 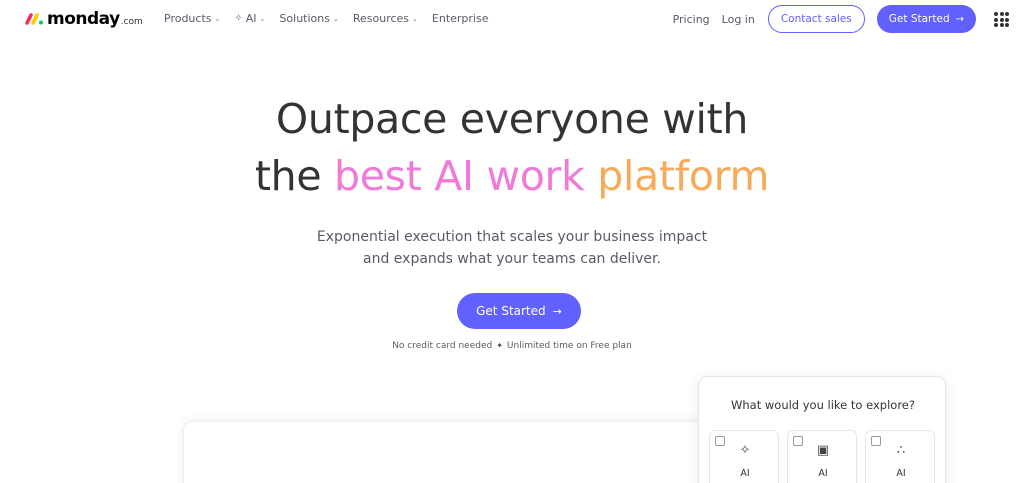 I want to click on nav-solutions-label: Solutions, so click(x=304, y=18).